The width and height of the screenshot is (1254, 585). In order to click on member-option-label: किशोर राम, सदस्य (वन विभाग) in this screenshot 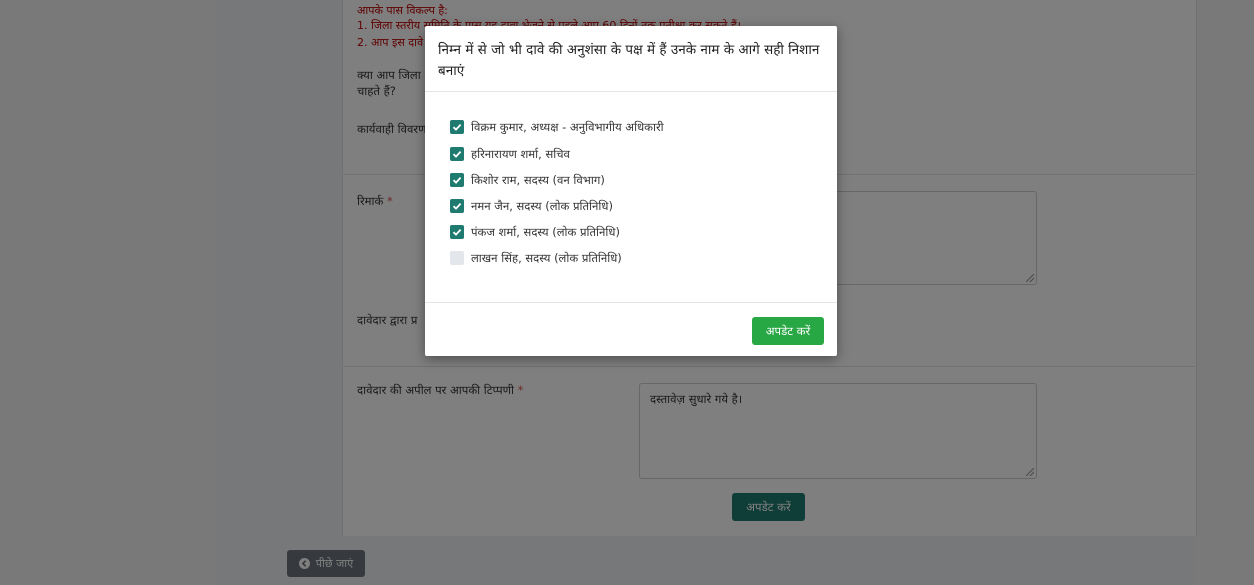, I will do `click(538, 179)`.